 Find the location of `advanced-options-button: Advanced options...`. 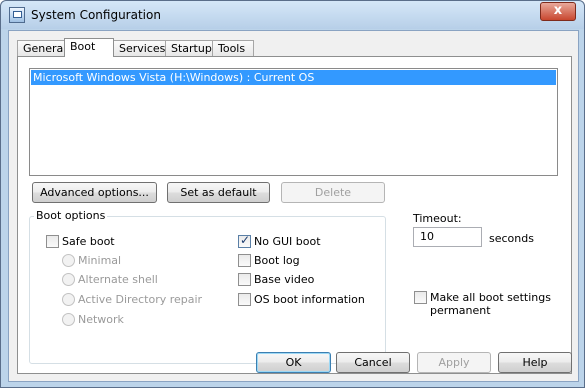

advanced-options-button: Advanced options... is located at coordinates (94, 192).